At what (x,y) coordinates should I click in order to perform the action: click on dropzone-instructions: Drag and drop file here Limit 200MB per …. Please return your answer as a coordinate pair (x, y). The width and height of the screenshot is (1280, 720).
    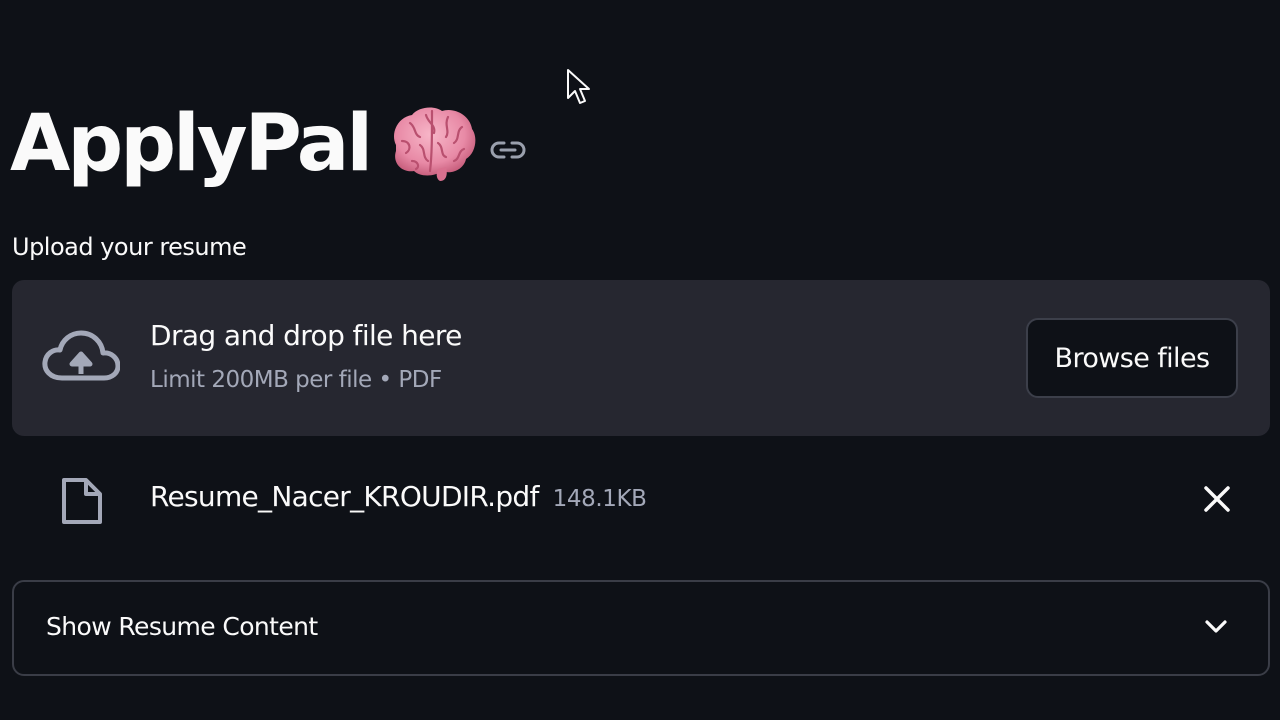
    Looking at the image, I should click on (306, 356).